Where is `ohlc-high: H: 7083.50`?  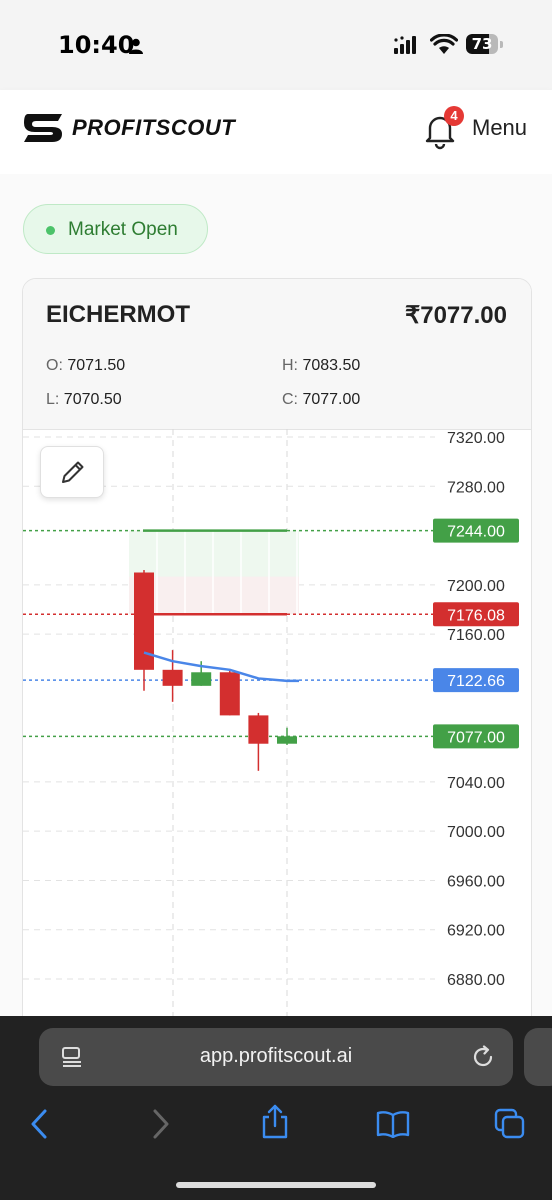 ohlc-high: H: 7083.50 is located at coordinates (321, 365).